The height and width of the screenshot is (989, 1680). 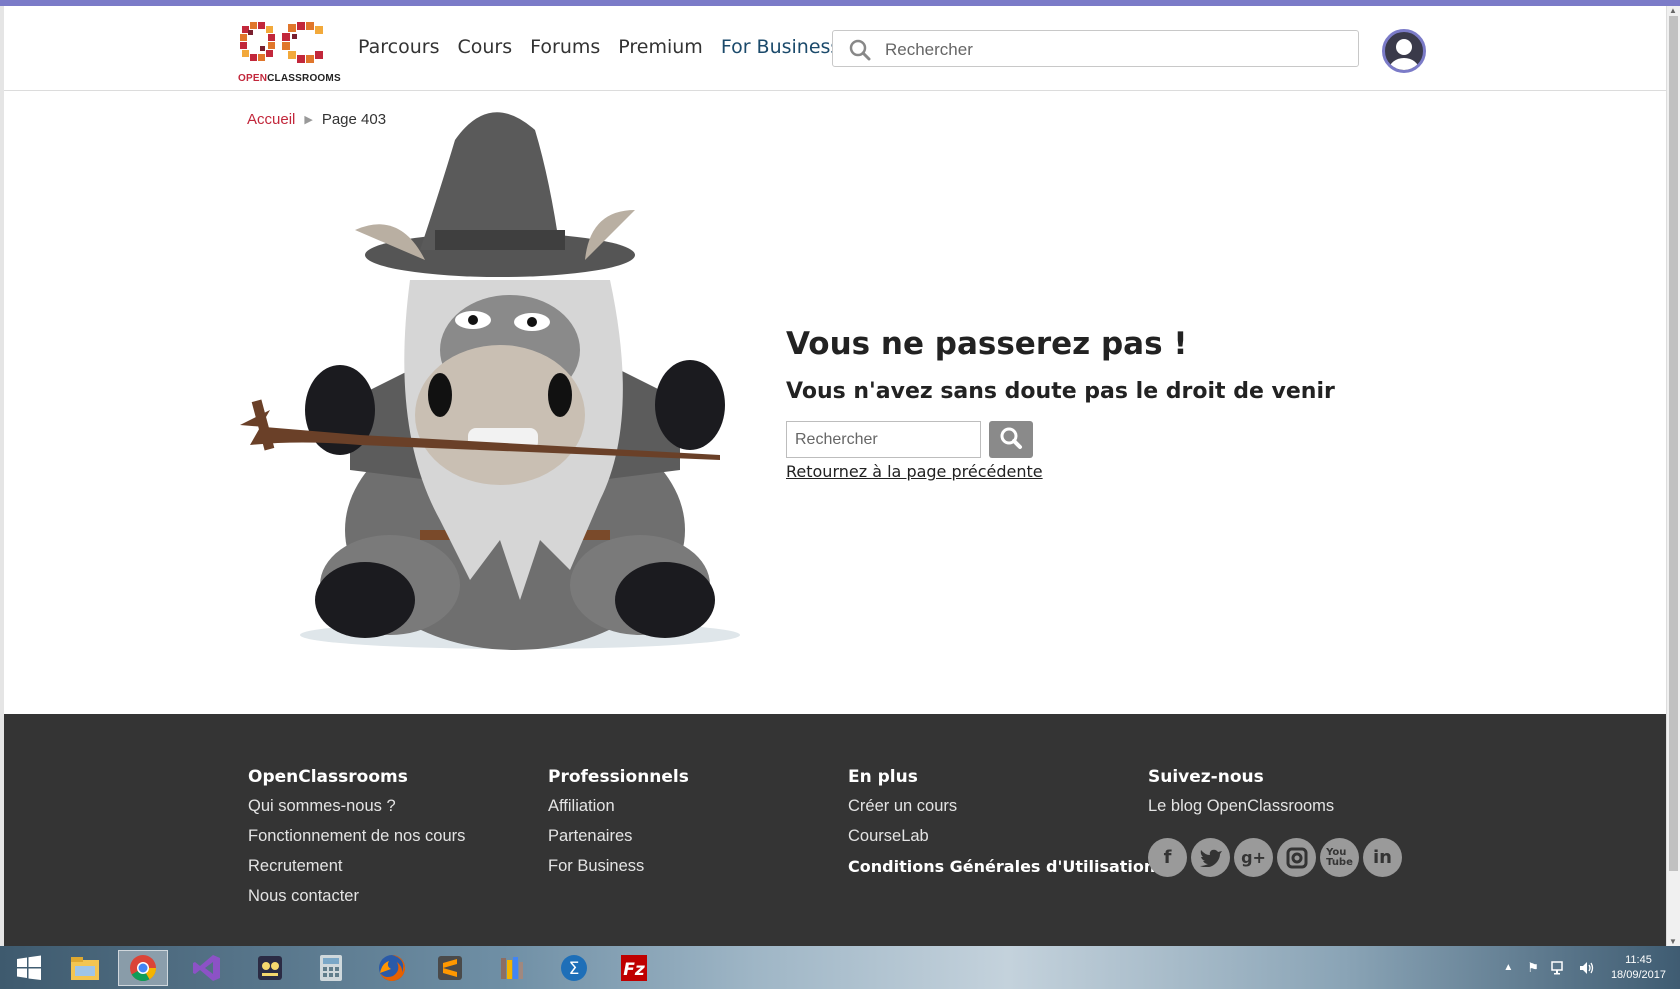 What do you see at coordinates (618, 842) in the screenshot?
I see `footer-link: Partenaires` at bounding box center [618, 842].